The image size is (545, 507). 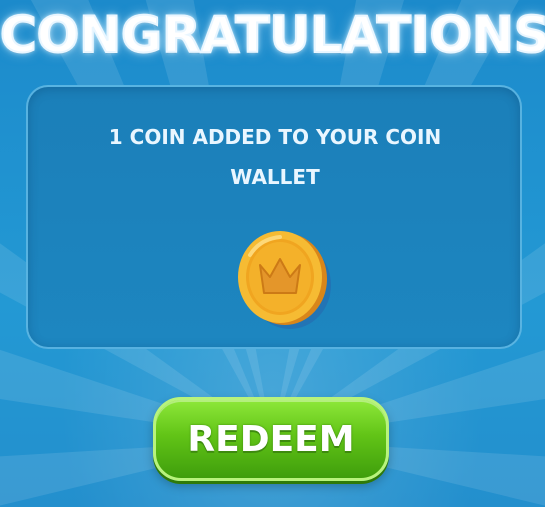 I want to click on redeem-button-label: REDEEM, so click(x=271, y=439).